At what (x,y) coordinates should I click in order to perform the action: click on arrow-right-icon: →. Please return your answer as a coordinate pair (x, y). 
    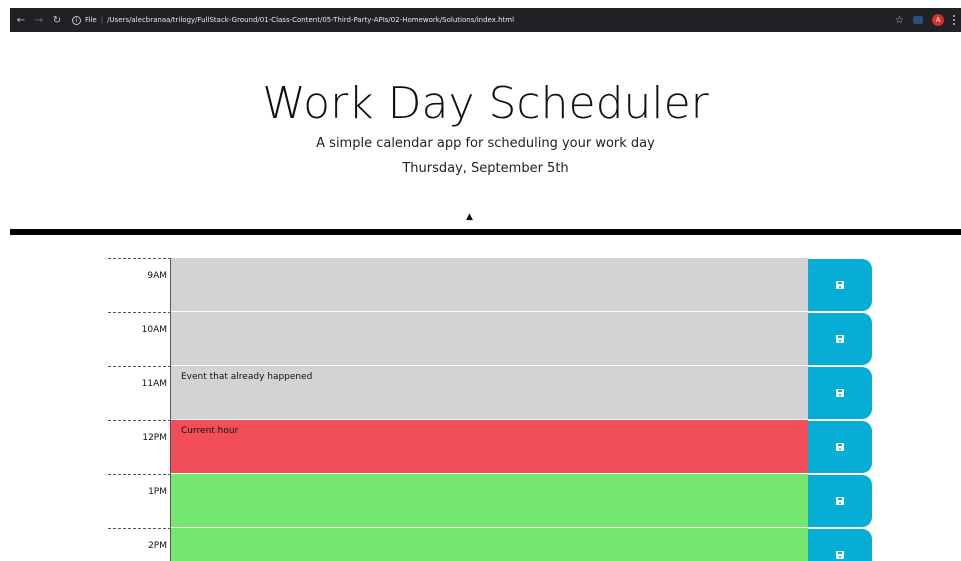
    Looking at the image, I should click on (39, 20).